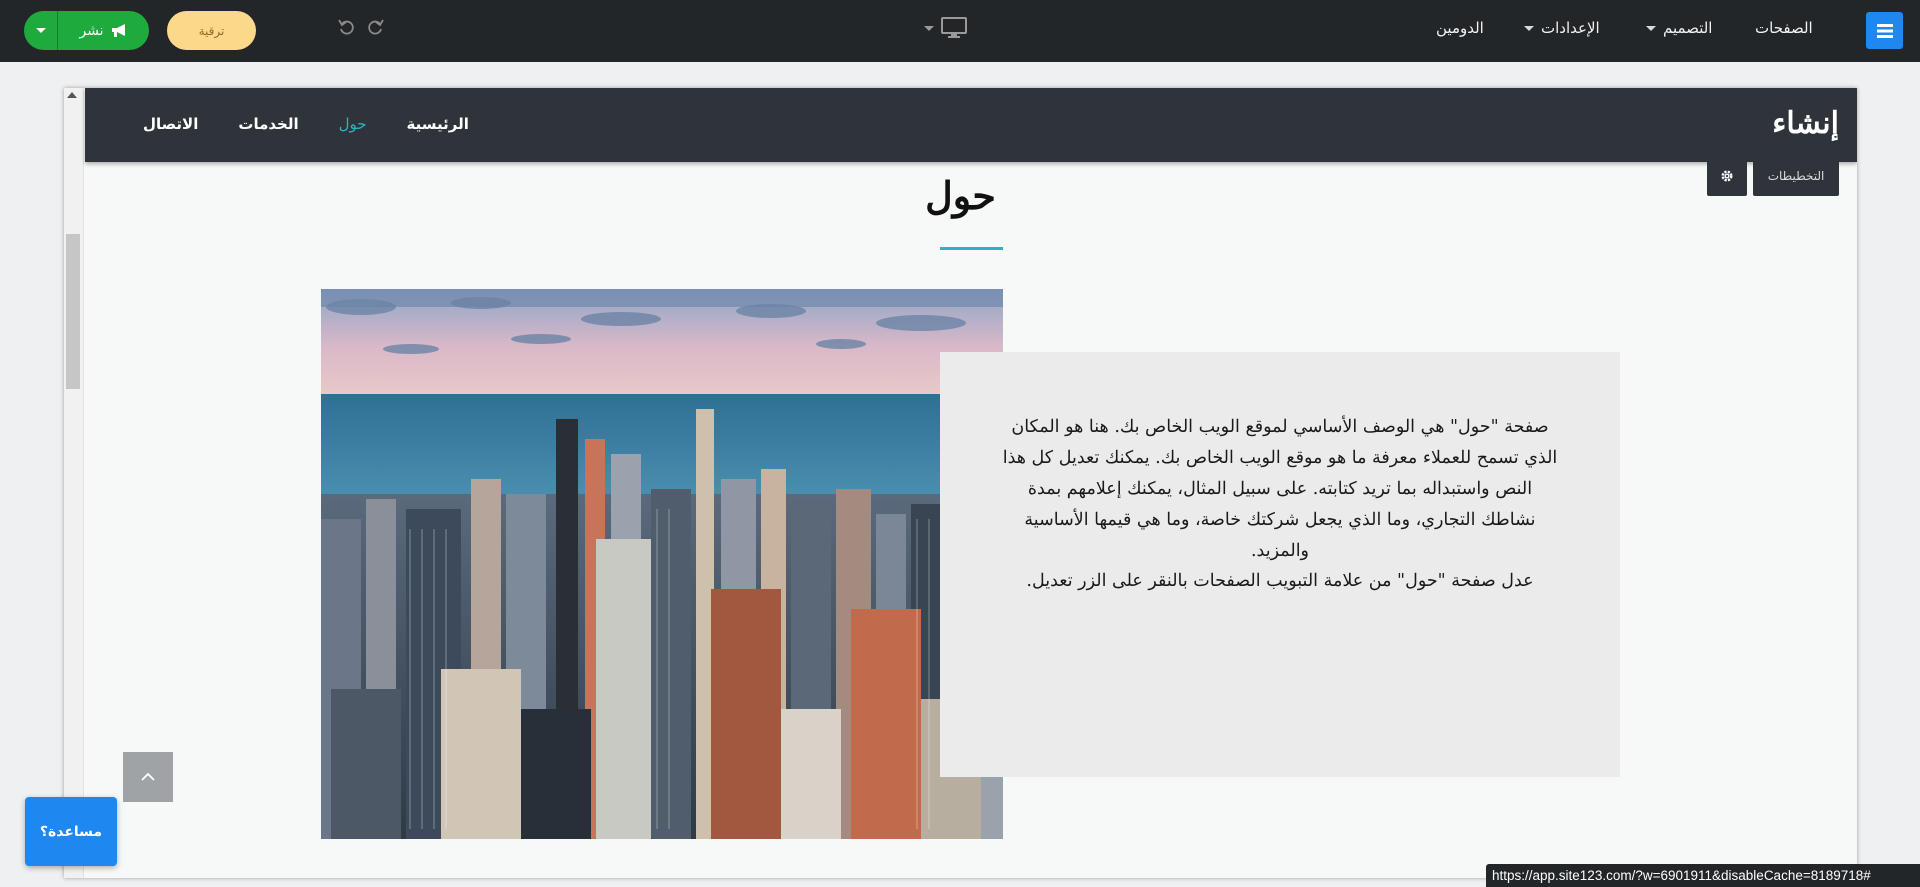  I want to click on site-header: إنشاء الرئيسية حول الخدمات الاتصال, so click(971, 125).